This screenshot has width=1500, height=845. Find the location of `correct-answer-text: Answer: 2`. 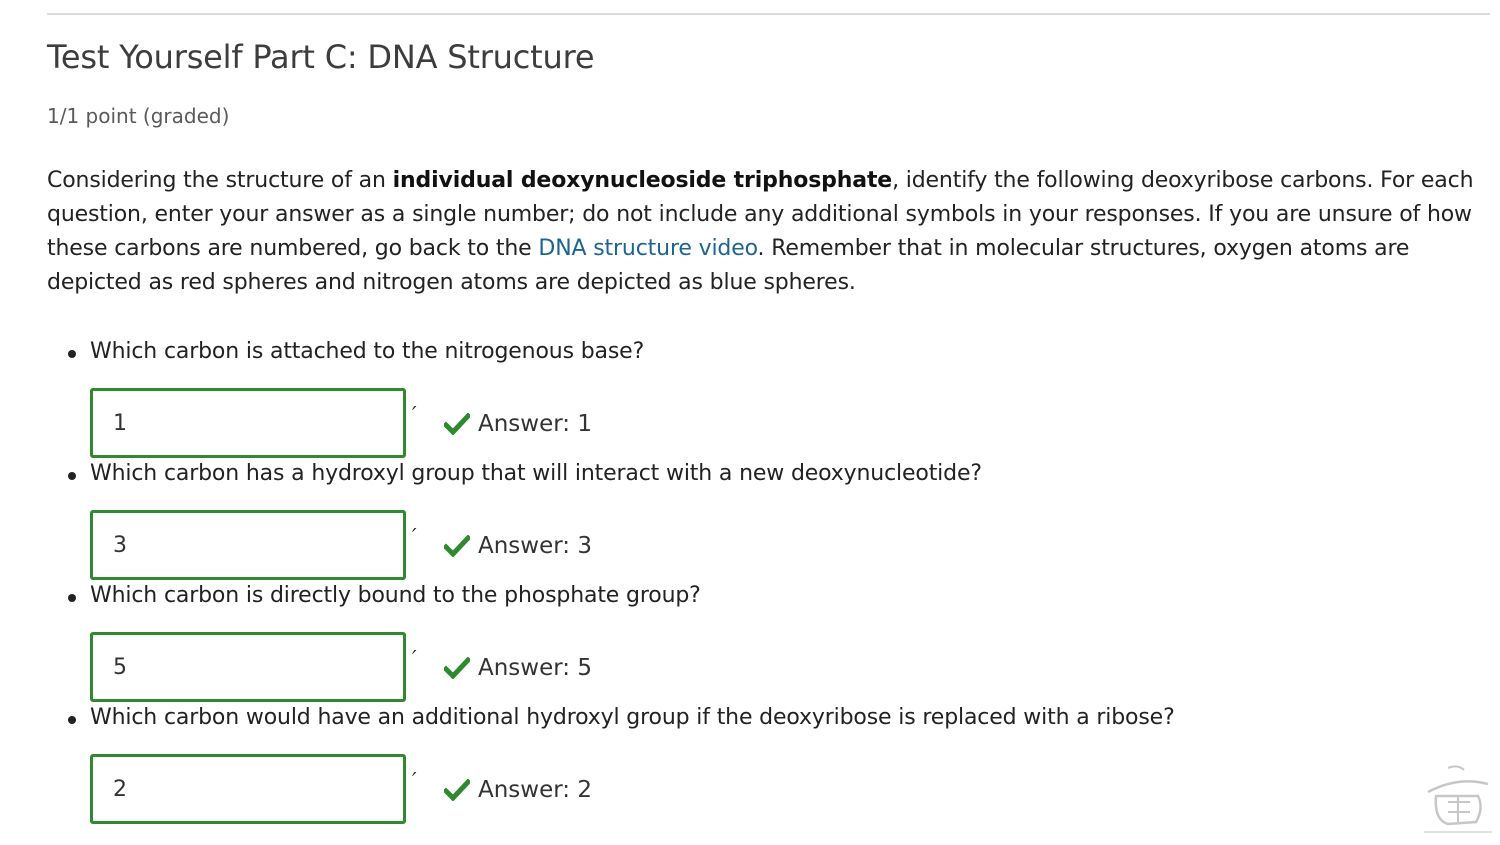

correct-answer-text: Answer: 2 is located at coordinates (535, 790).